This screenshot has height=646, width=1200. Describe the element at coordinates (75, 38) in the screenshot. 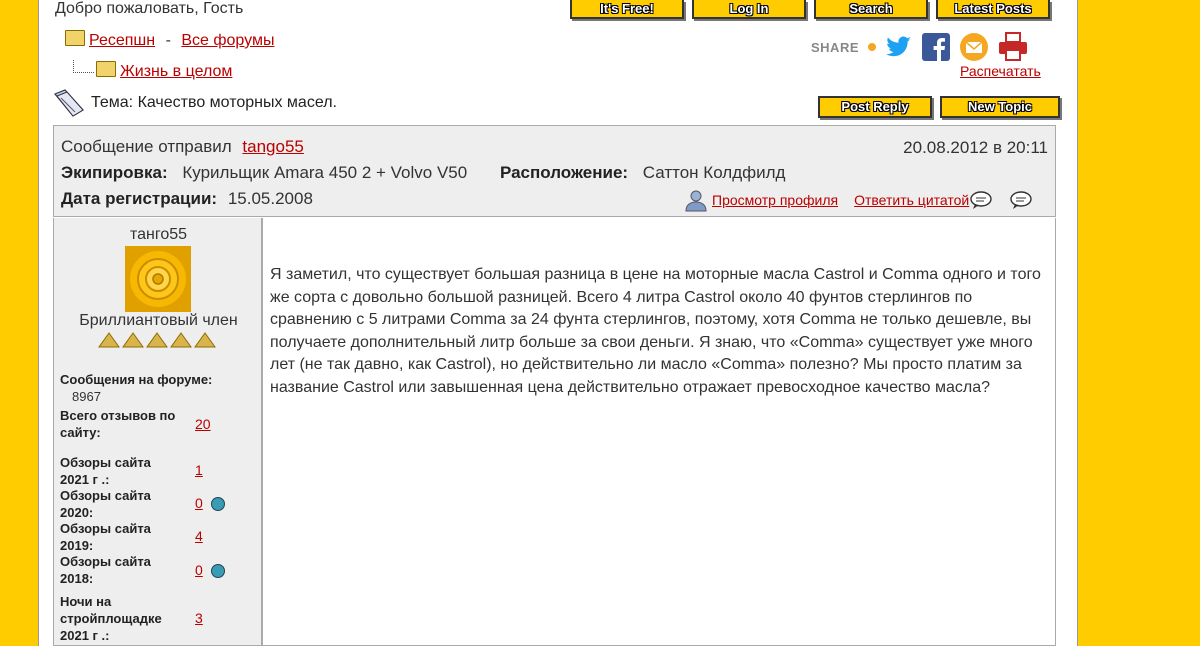

I see `folder-icon` at that location.